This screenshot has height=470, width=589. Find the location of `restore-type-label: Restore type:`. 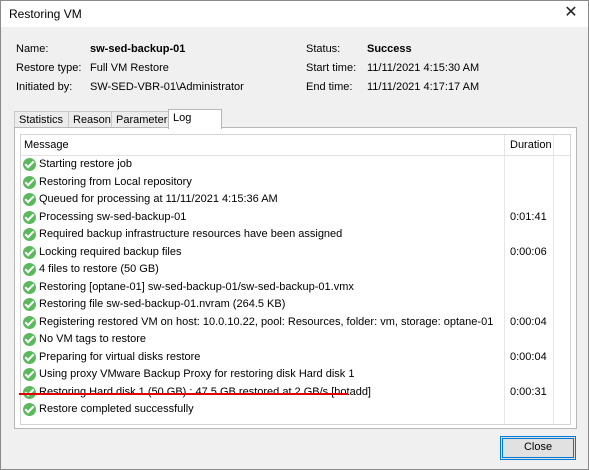

restore-type-label: Restore type: is located at coordinates (49, 68).